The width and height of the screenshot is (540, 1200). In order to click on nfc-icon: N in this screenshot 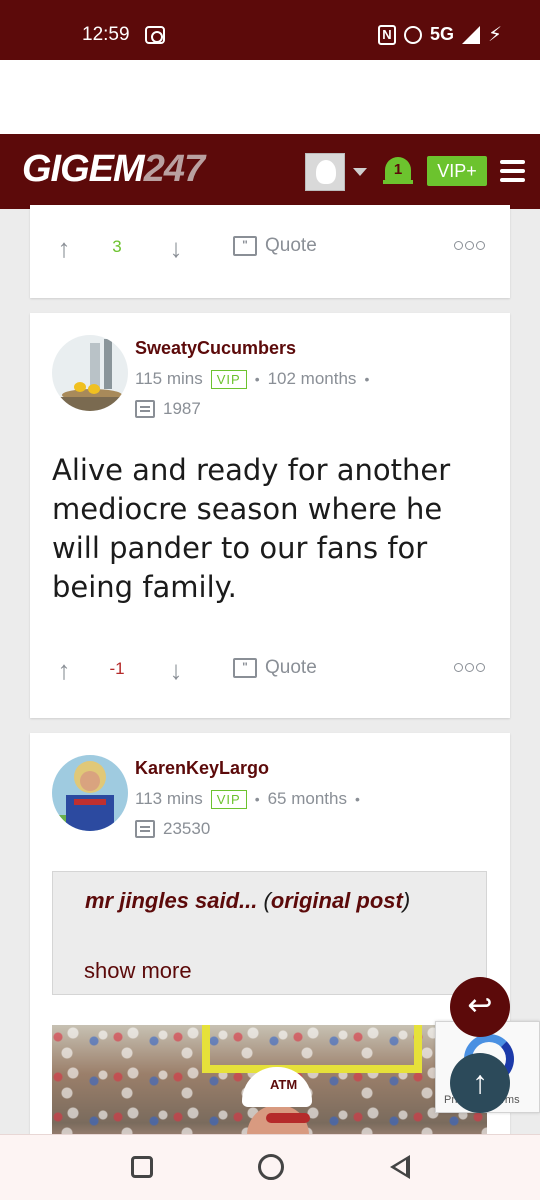, I will do `click(386, 34)`.